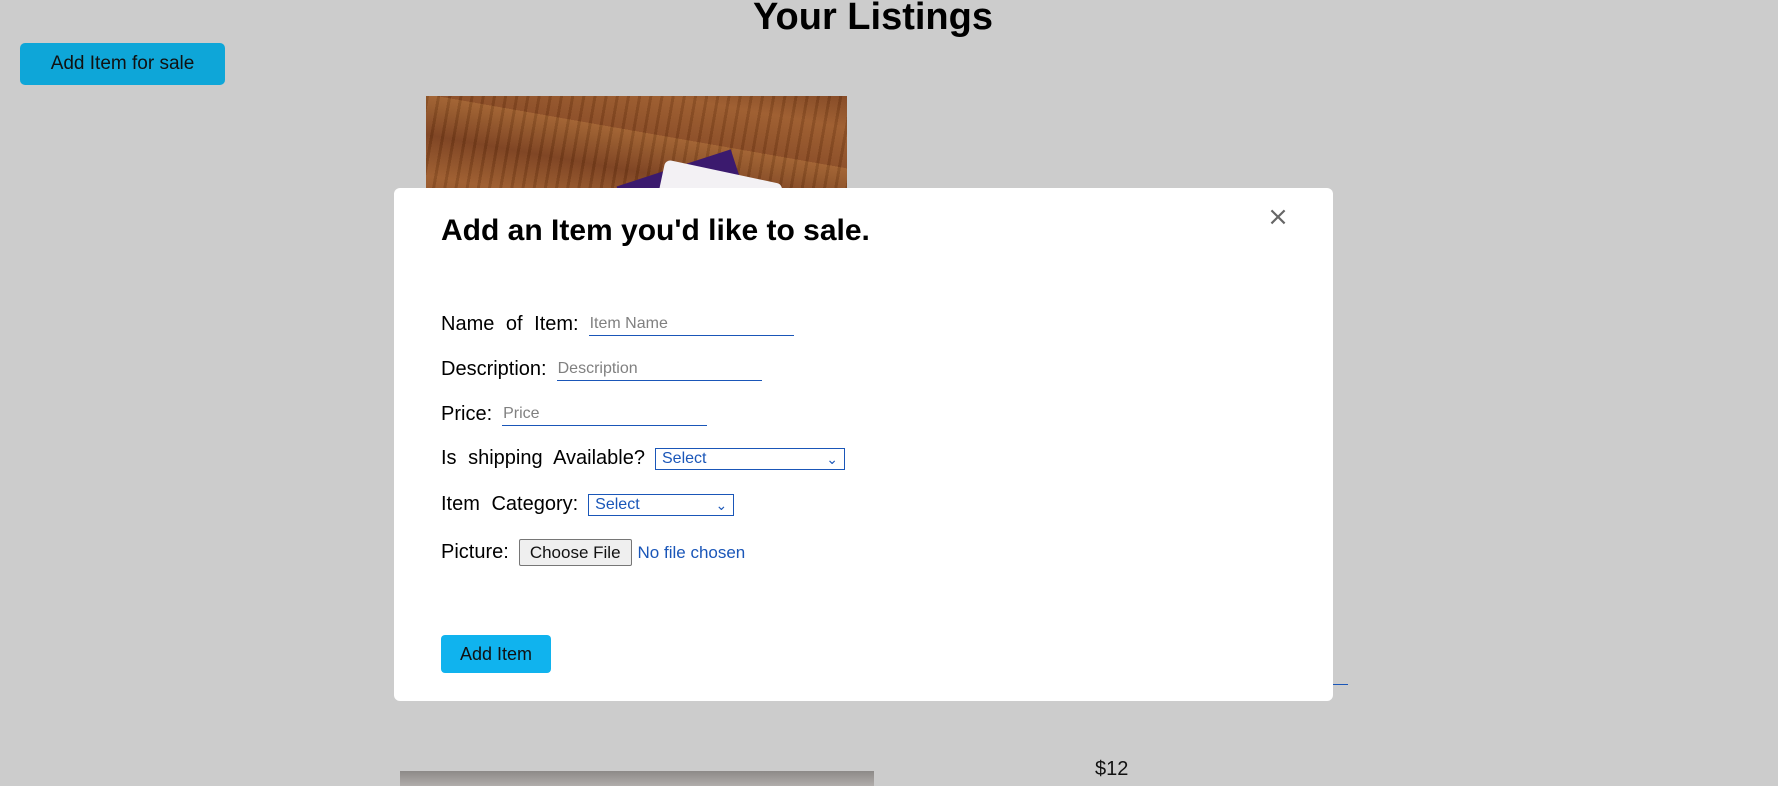 Image resolution: width=1778 pixels, height=786 pixels. I want to click on price-row: Price:, so click(574, 414).